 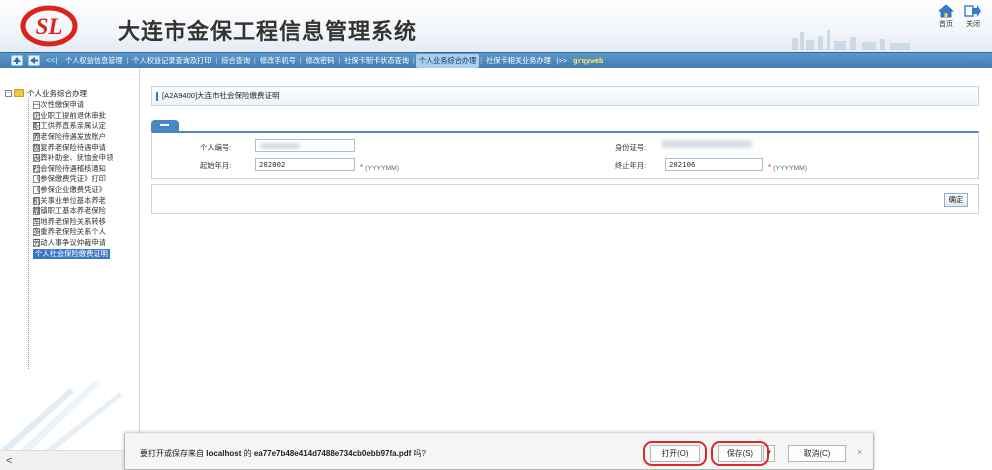 I want to click on logo-text: SL, so click(x=49, y=26).